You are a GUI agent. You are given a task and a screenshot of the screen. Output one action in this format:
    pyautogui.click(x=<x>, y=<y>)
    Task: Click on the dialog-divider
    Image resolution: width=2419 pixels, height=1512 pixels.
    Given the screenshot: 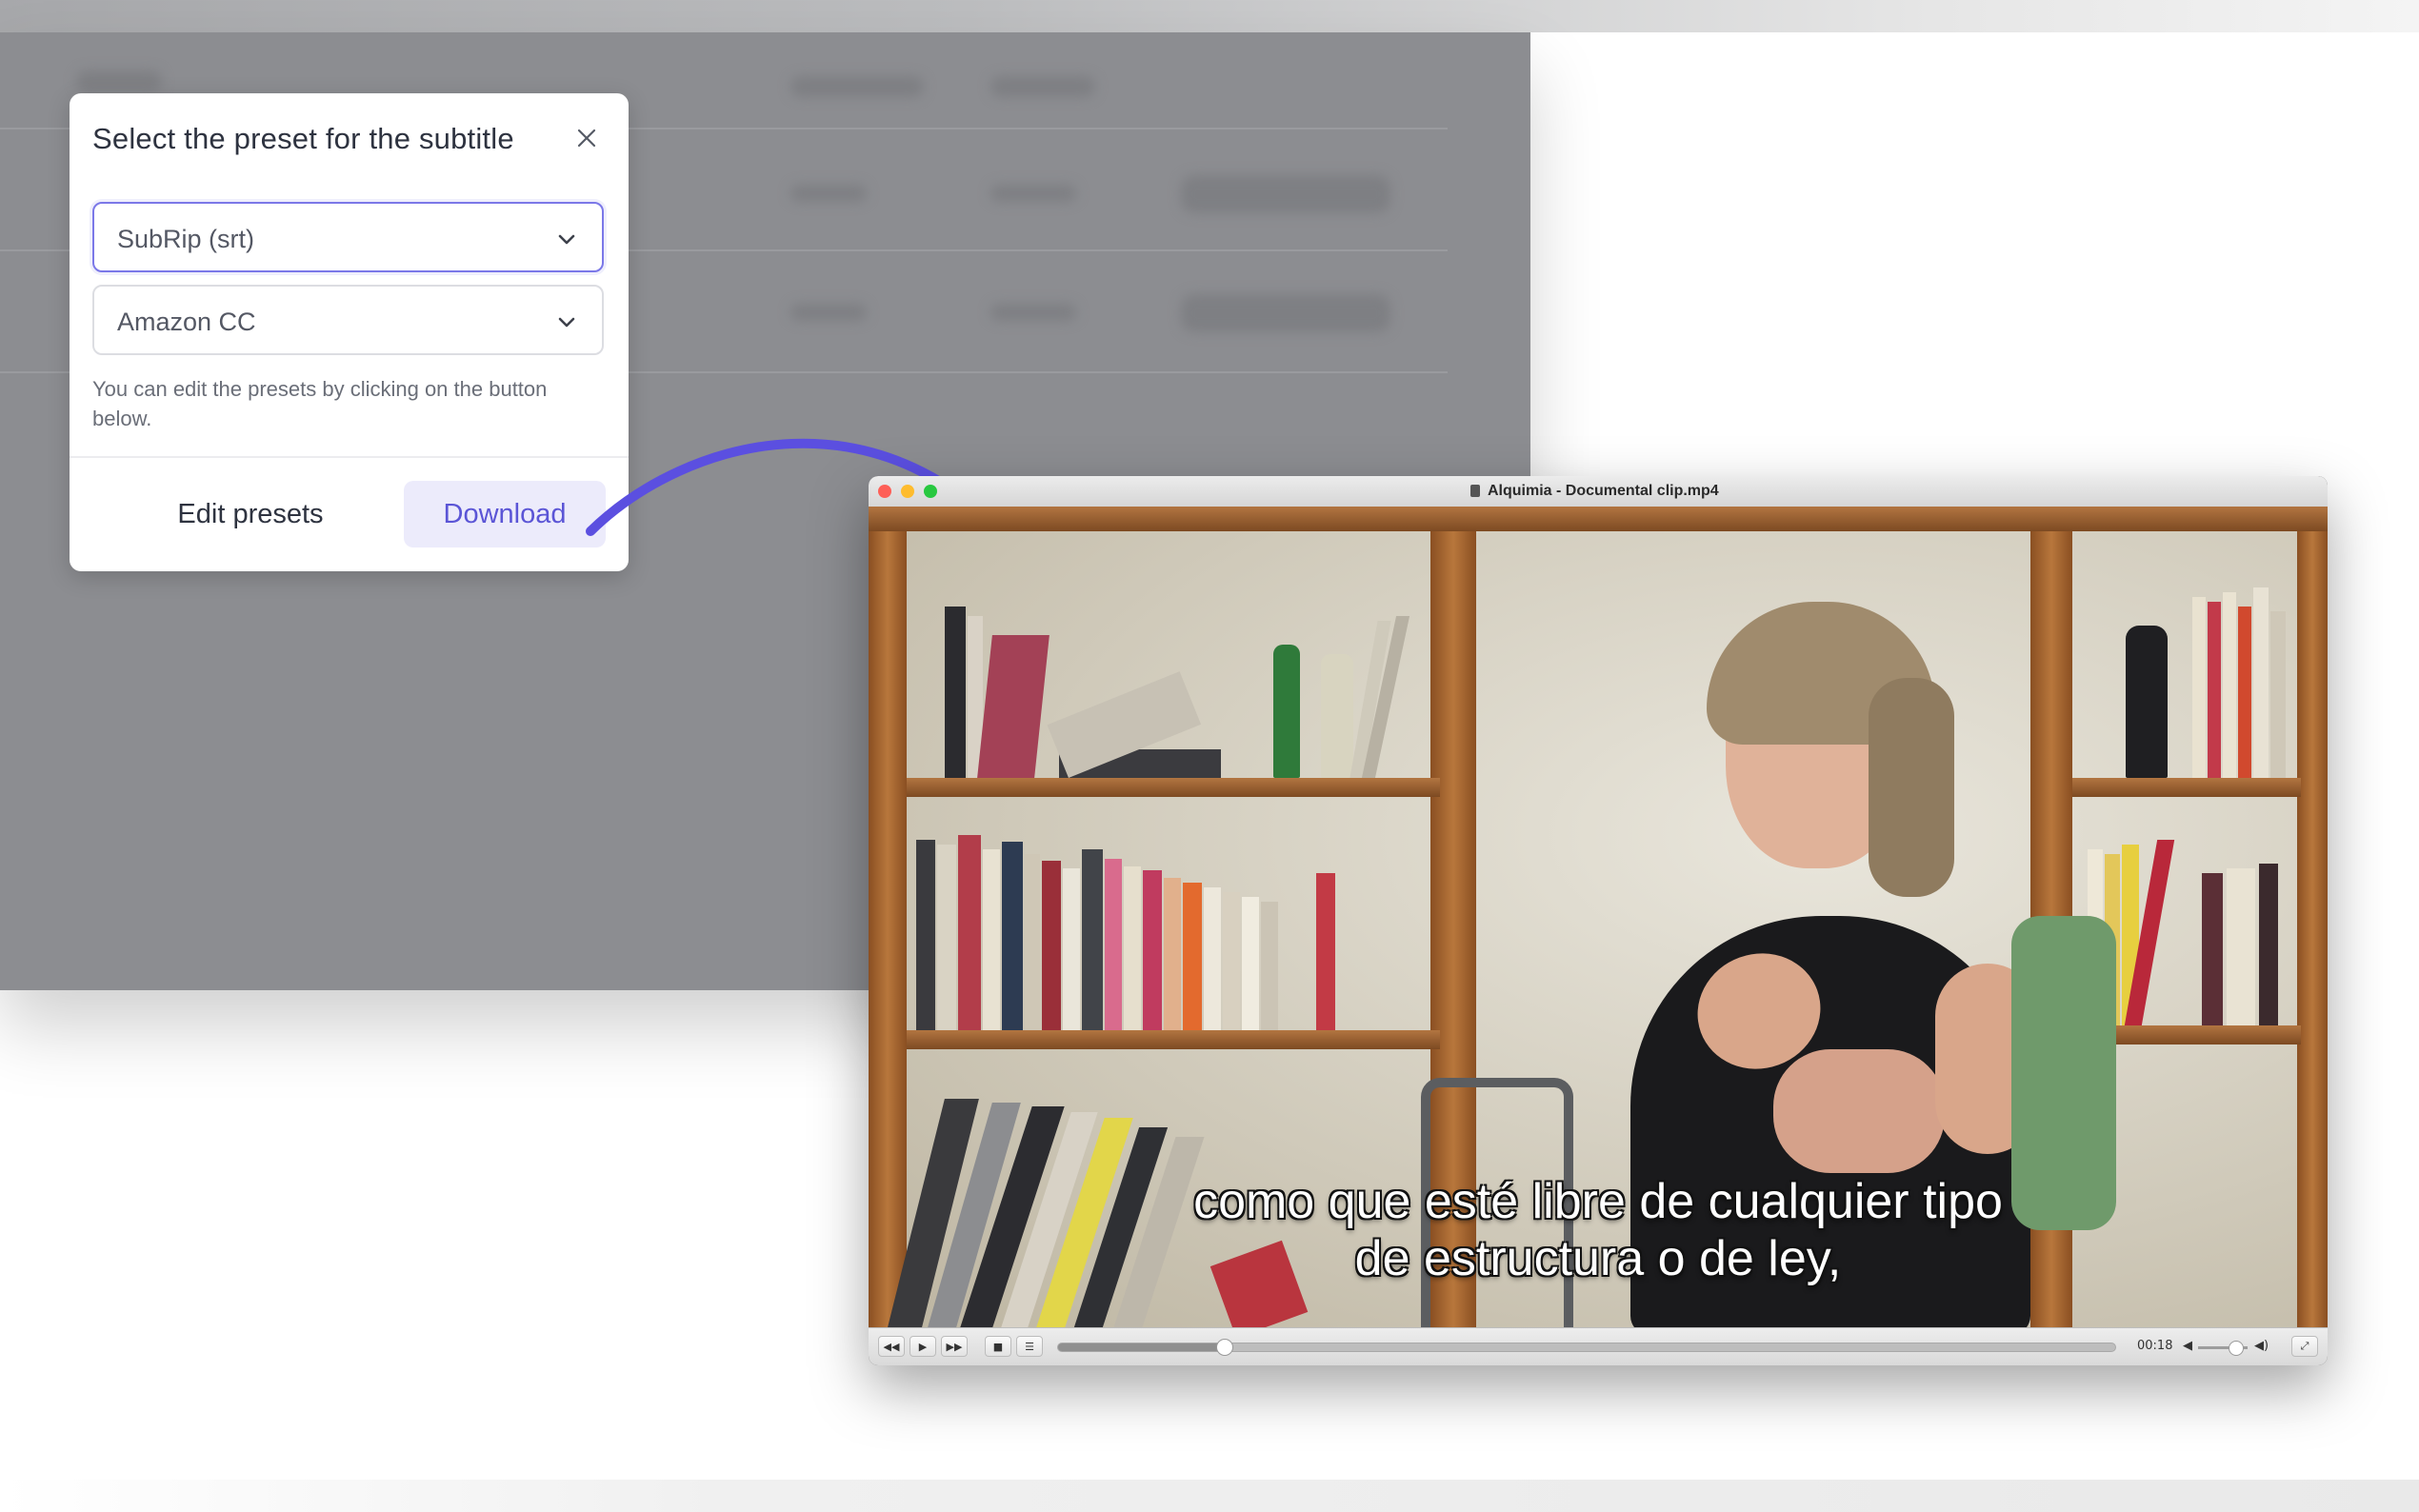 What is the action you would take?
    pyautogui.click(x=349, y=457)
    